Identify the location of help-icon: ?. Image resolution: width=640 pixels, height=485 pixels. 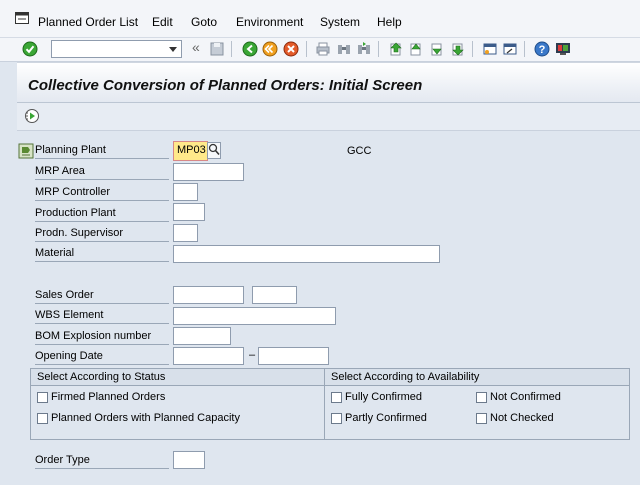
(542, 49).